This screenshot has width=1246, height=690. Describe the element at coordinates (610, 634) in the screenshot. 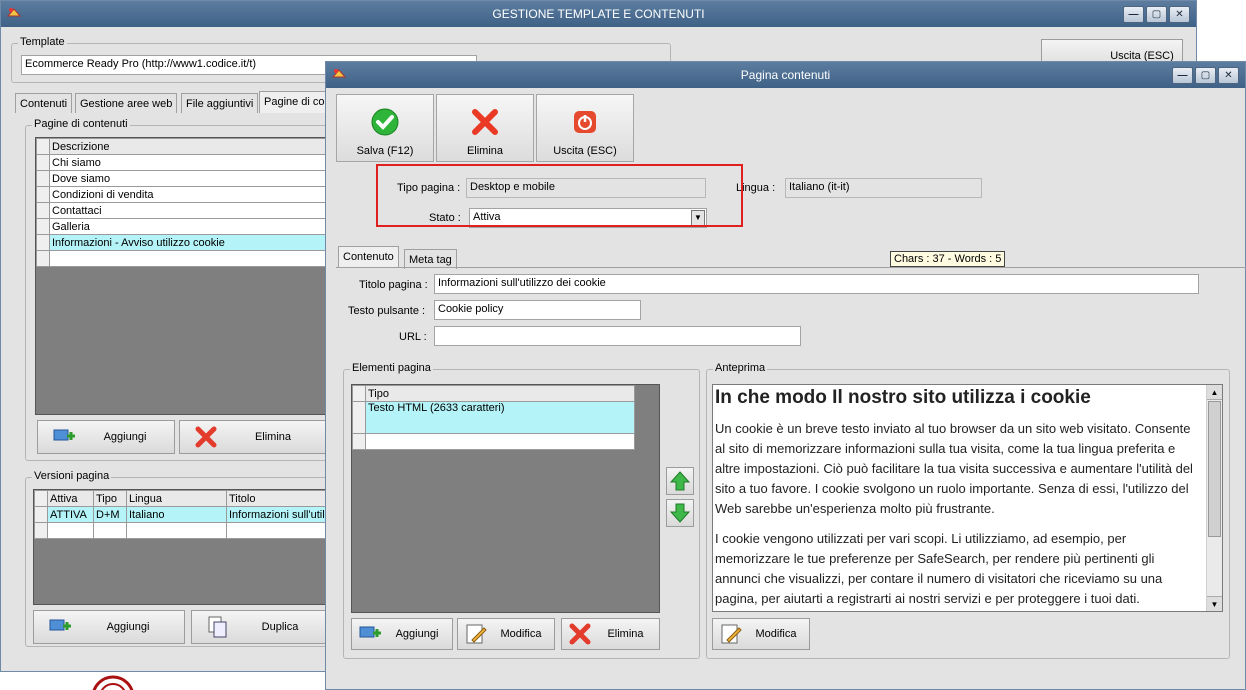

I see `elements-delete-button: Elimina` at that location.